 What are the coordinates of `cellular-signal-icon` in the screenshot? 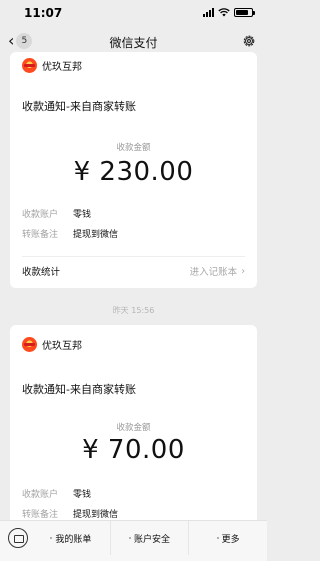 It's located at (208, 12).